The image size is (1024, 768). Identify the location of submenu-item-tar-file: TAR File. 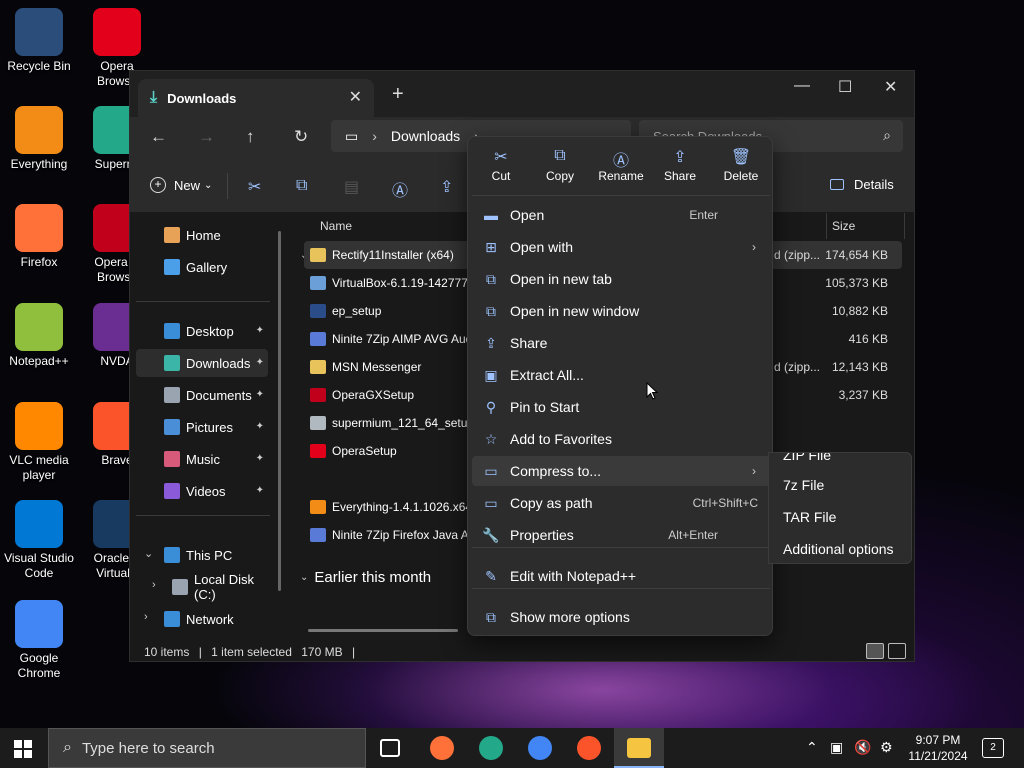
(809, 517).